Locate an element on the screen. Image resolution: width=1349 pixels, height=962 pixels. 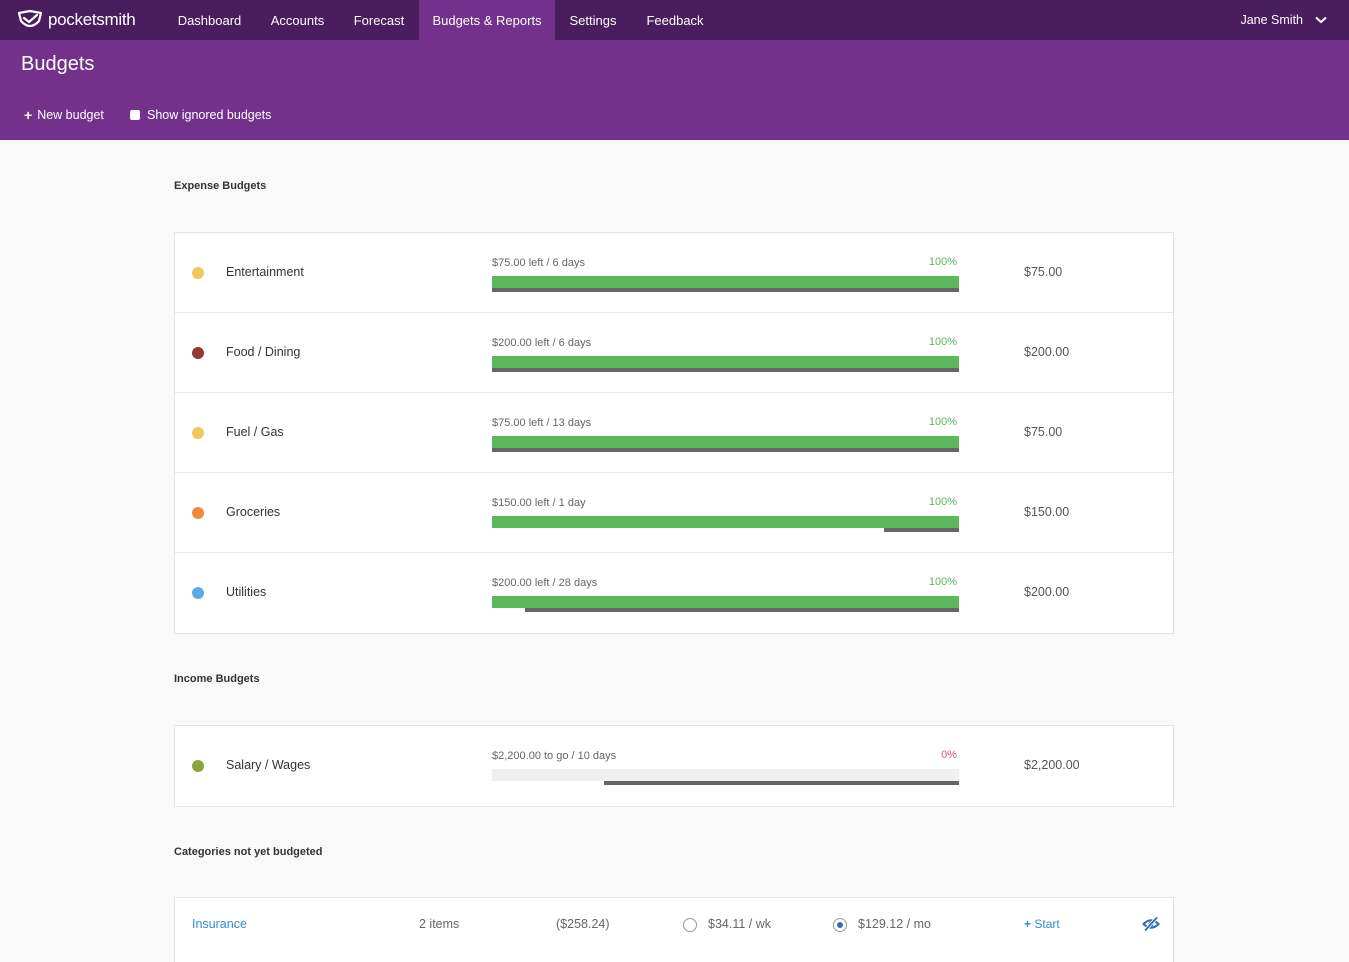
budget-remaining-label: $2,200.00 to go / 10 days is located at coordinates (554, 756).